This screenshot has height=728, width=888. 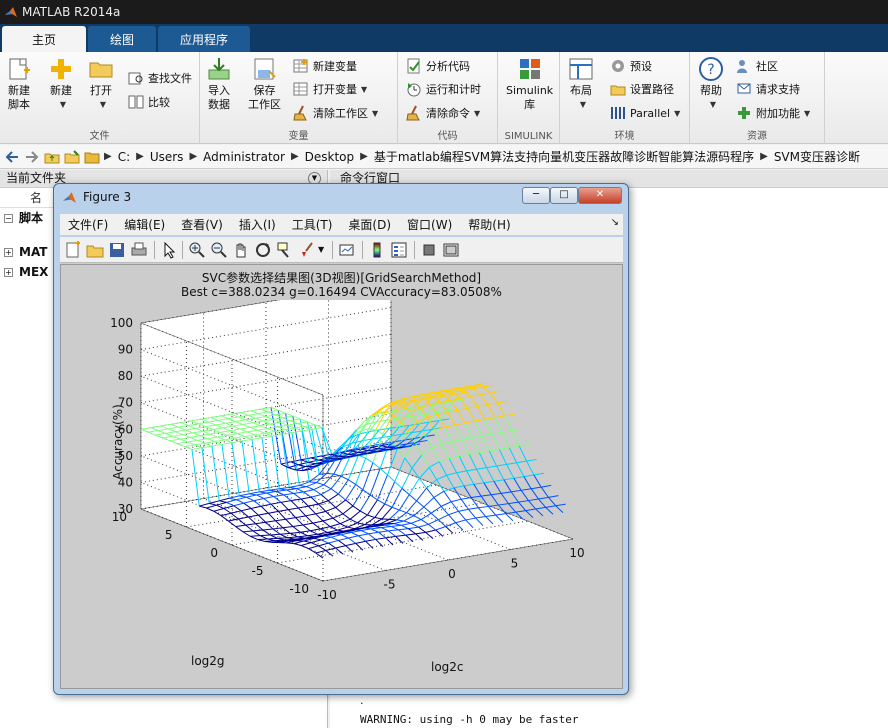 I want to click on save-workspace-button: 保存 工作区, so click(x=264, y=84).